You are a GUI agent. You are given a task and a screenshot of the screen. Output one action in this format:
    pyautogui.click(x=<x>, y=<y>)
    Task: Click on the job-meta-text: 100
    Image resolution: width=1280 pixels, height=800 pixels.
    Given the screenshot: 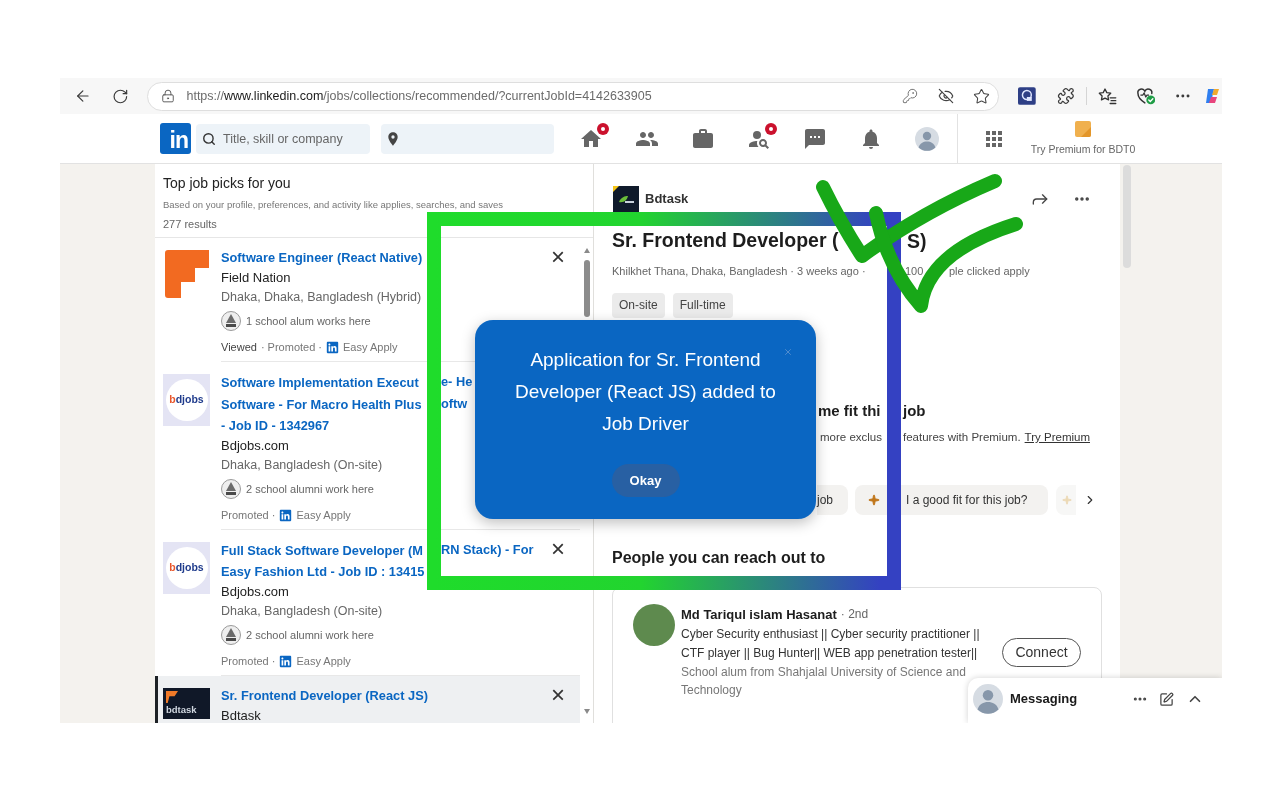 What is the action you would take?
    pyautogui.click(x=914, y=271)
    